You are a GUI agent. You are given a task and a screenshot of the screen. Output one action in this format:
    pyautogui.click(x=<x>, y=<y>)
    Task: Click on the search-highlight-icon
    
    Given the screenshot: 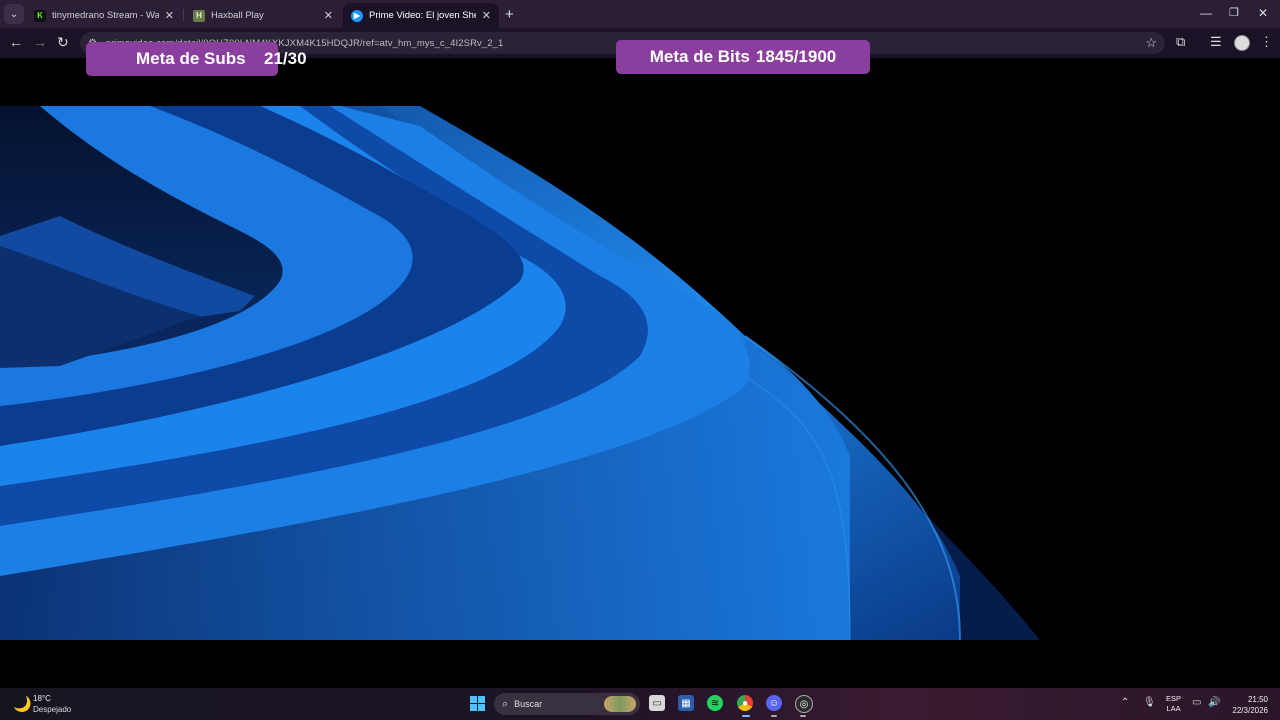 What is the action you would take?
    pyautogui.click(x=620, y=704)
    